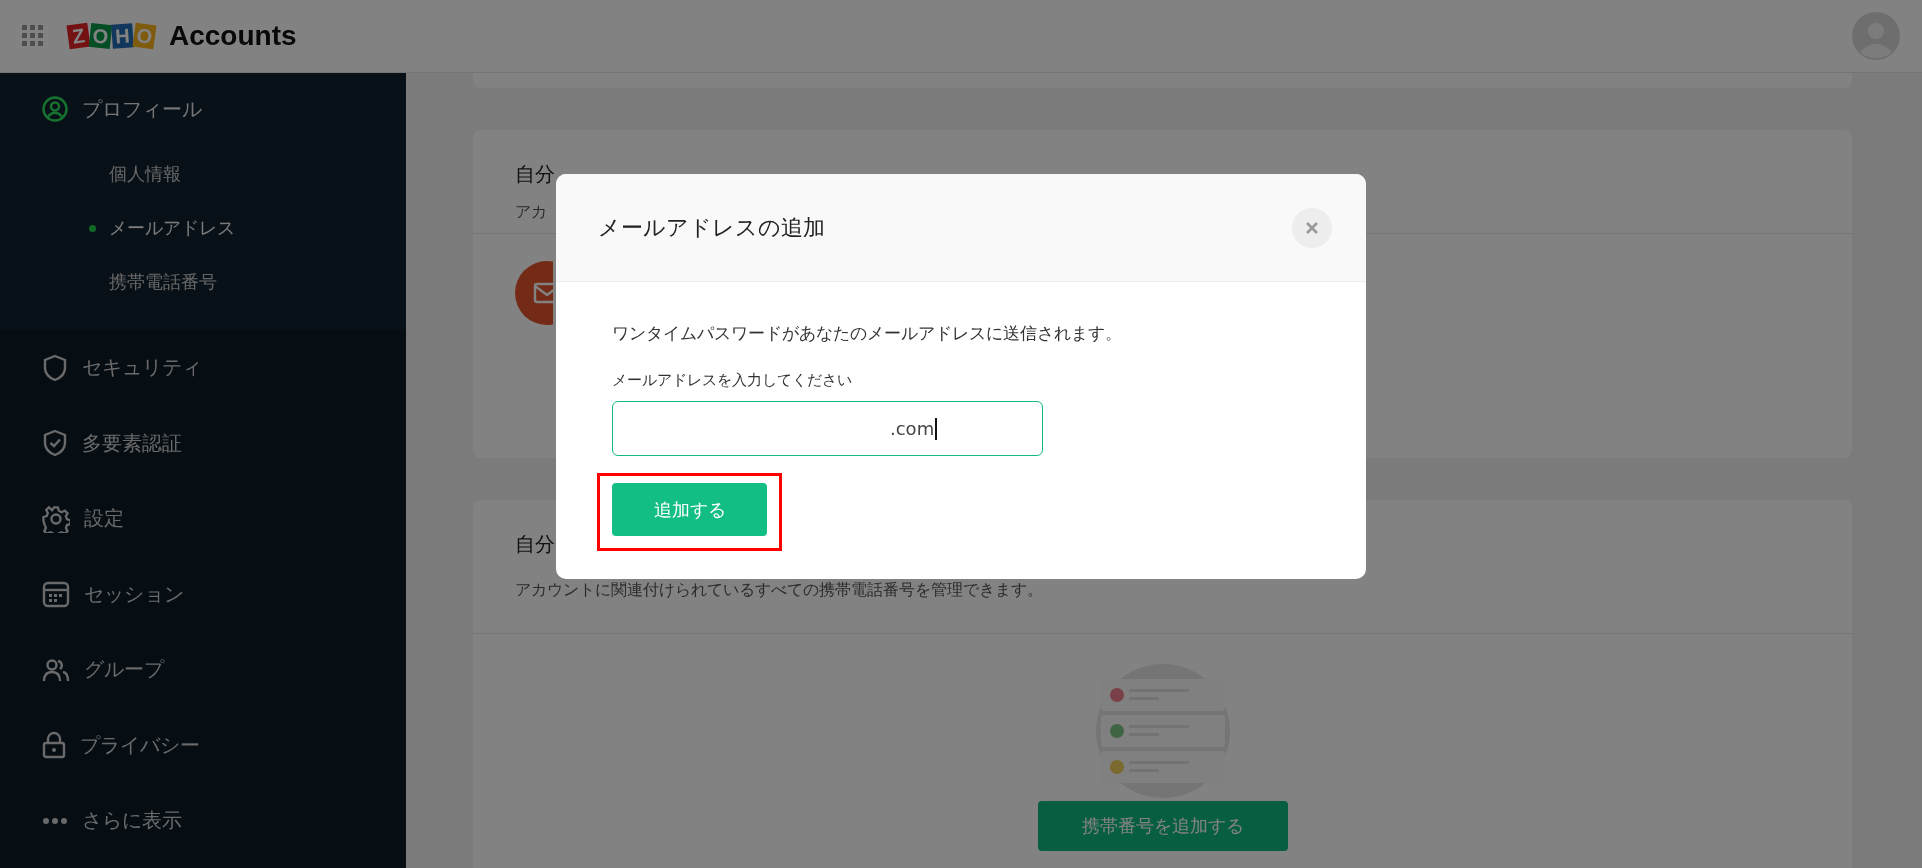 This screenshot has width=1922, height=868. I want to click on more-icon, so click(55, 820).